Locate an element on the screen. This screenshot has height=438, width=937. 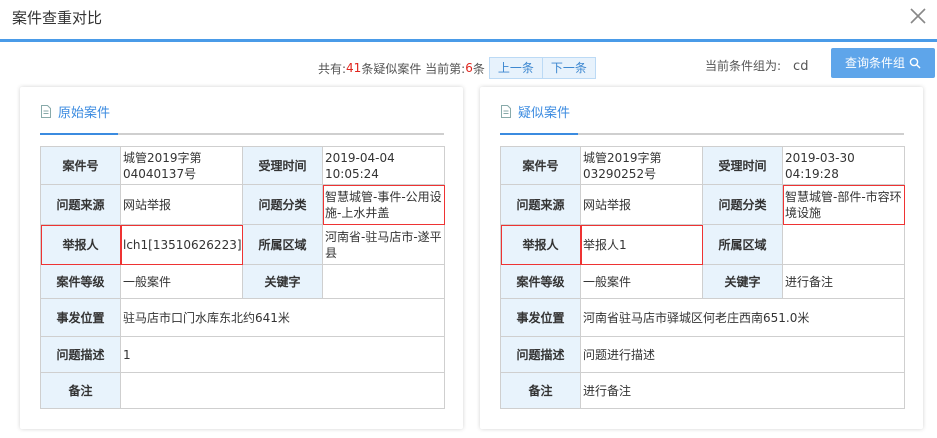
case-navigation: 共有: 41 条疑似案件 当前第: 6 条 上一条 下一条 is located at coordinates (457, 68).